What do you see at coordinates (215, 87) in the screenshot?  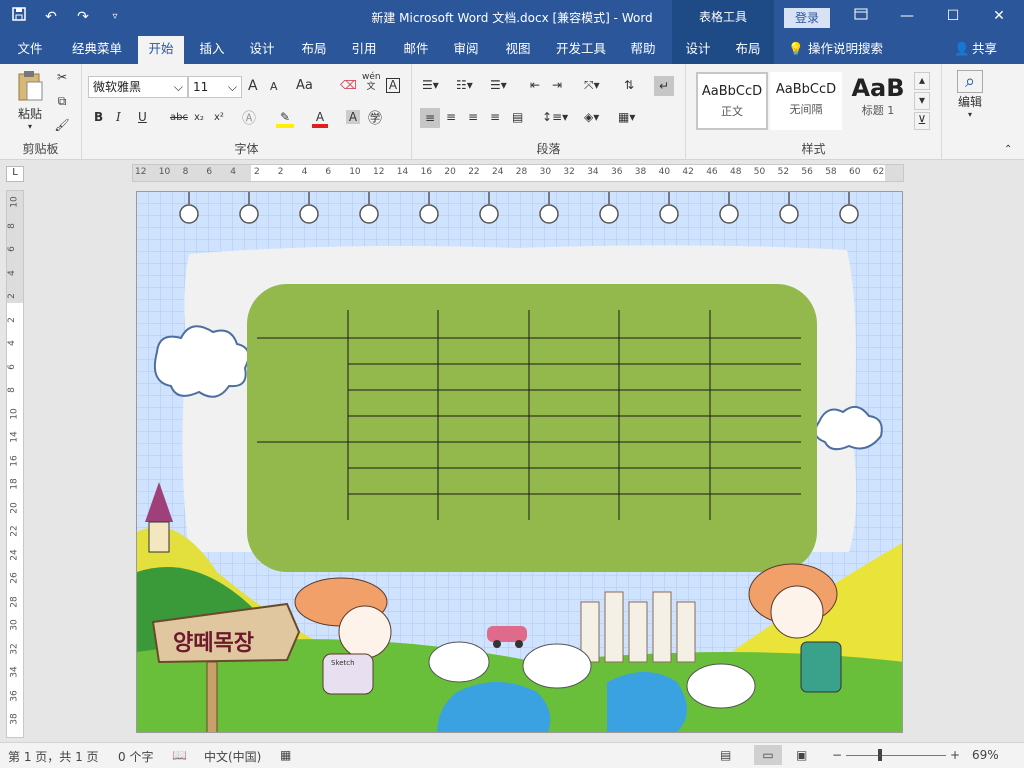 I see `font-size-select: 11 ⌵` at bounding box center [215, 87].